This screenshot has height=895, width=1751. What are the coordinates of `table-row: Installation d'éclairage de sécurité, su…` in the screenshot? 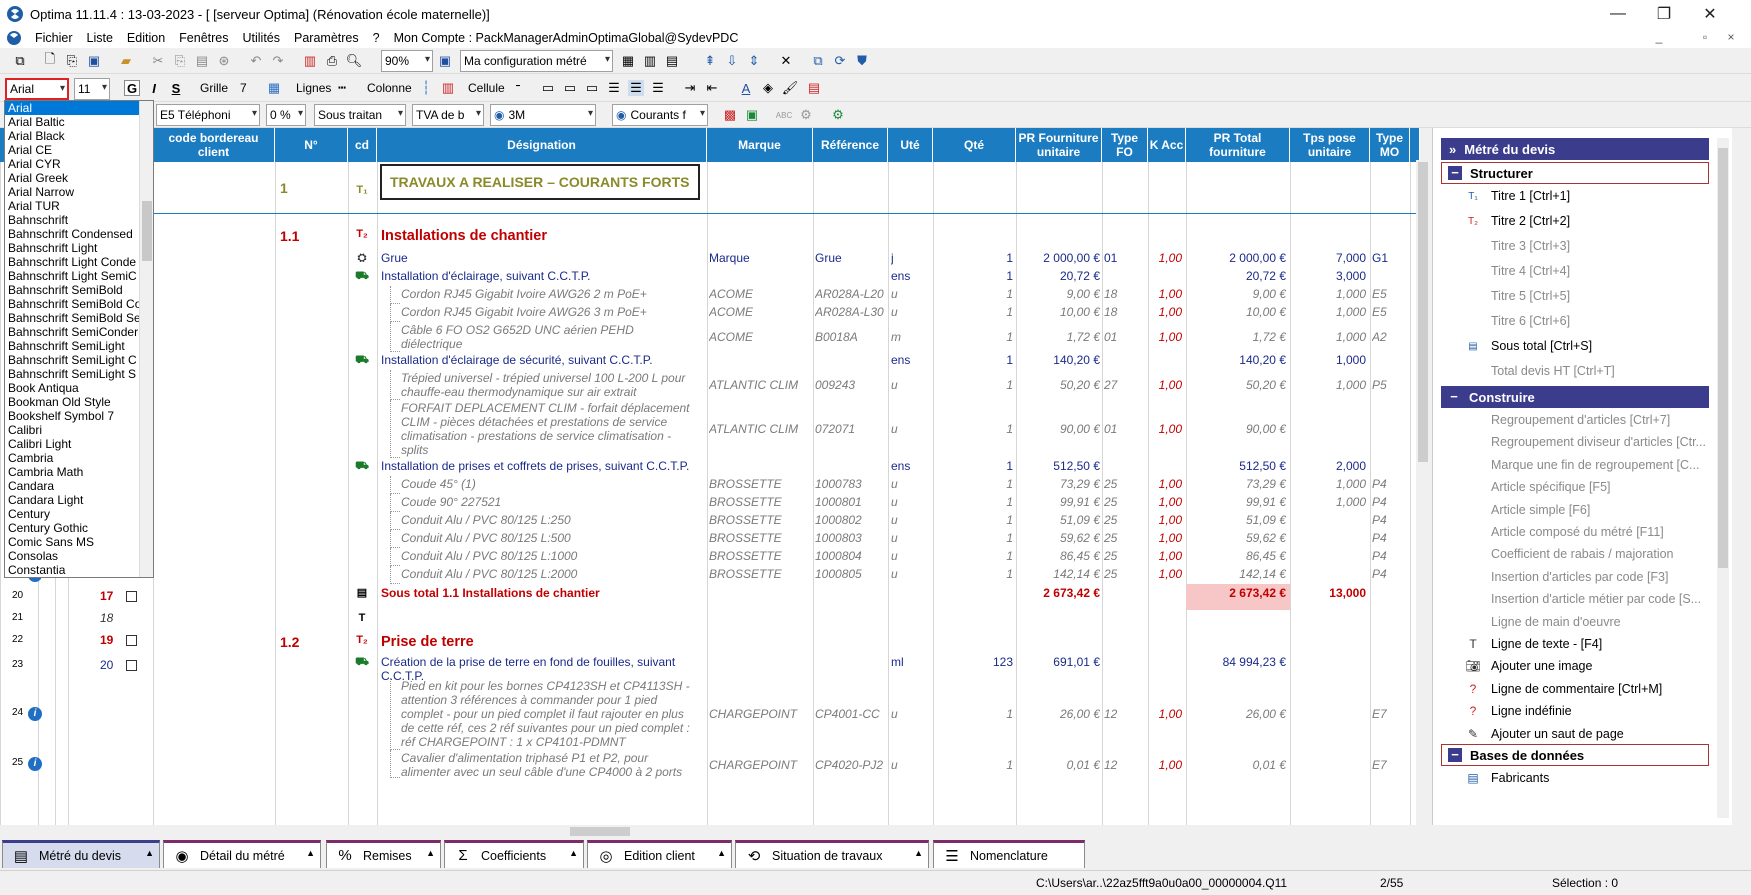 It's located at (710, 361).